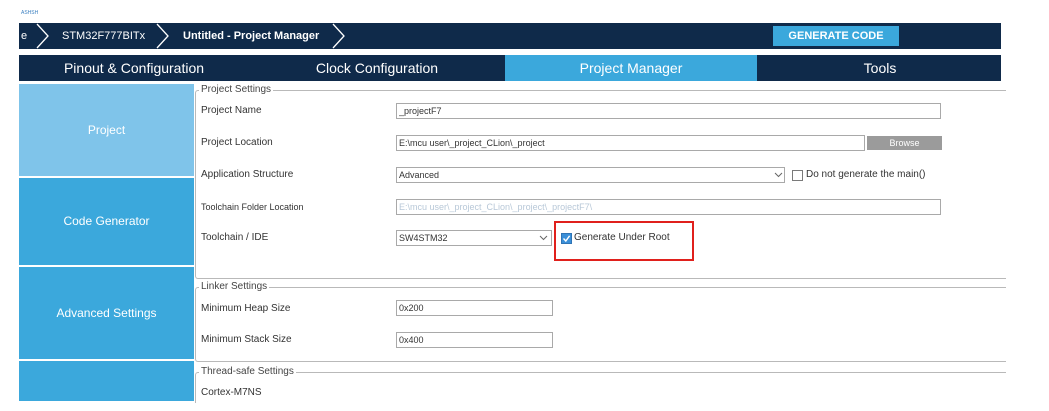 This screenshot has height=411, width=1049. Describe the element at coordinates (630, 143) in the screenshot. I see `project-location-input` at that location.